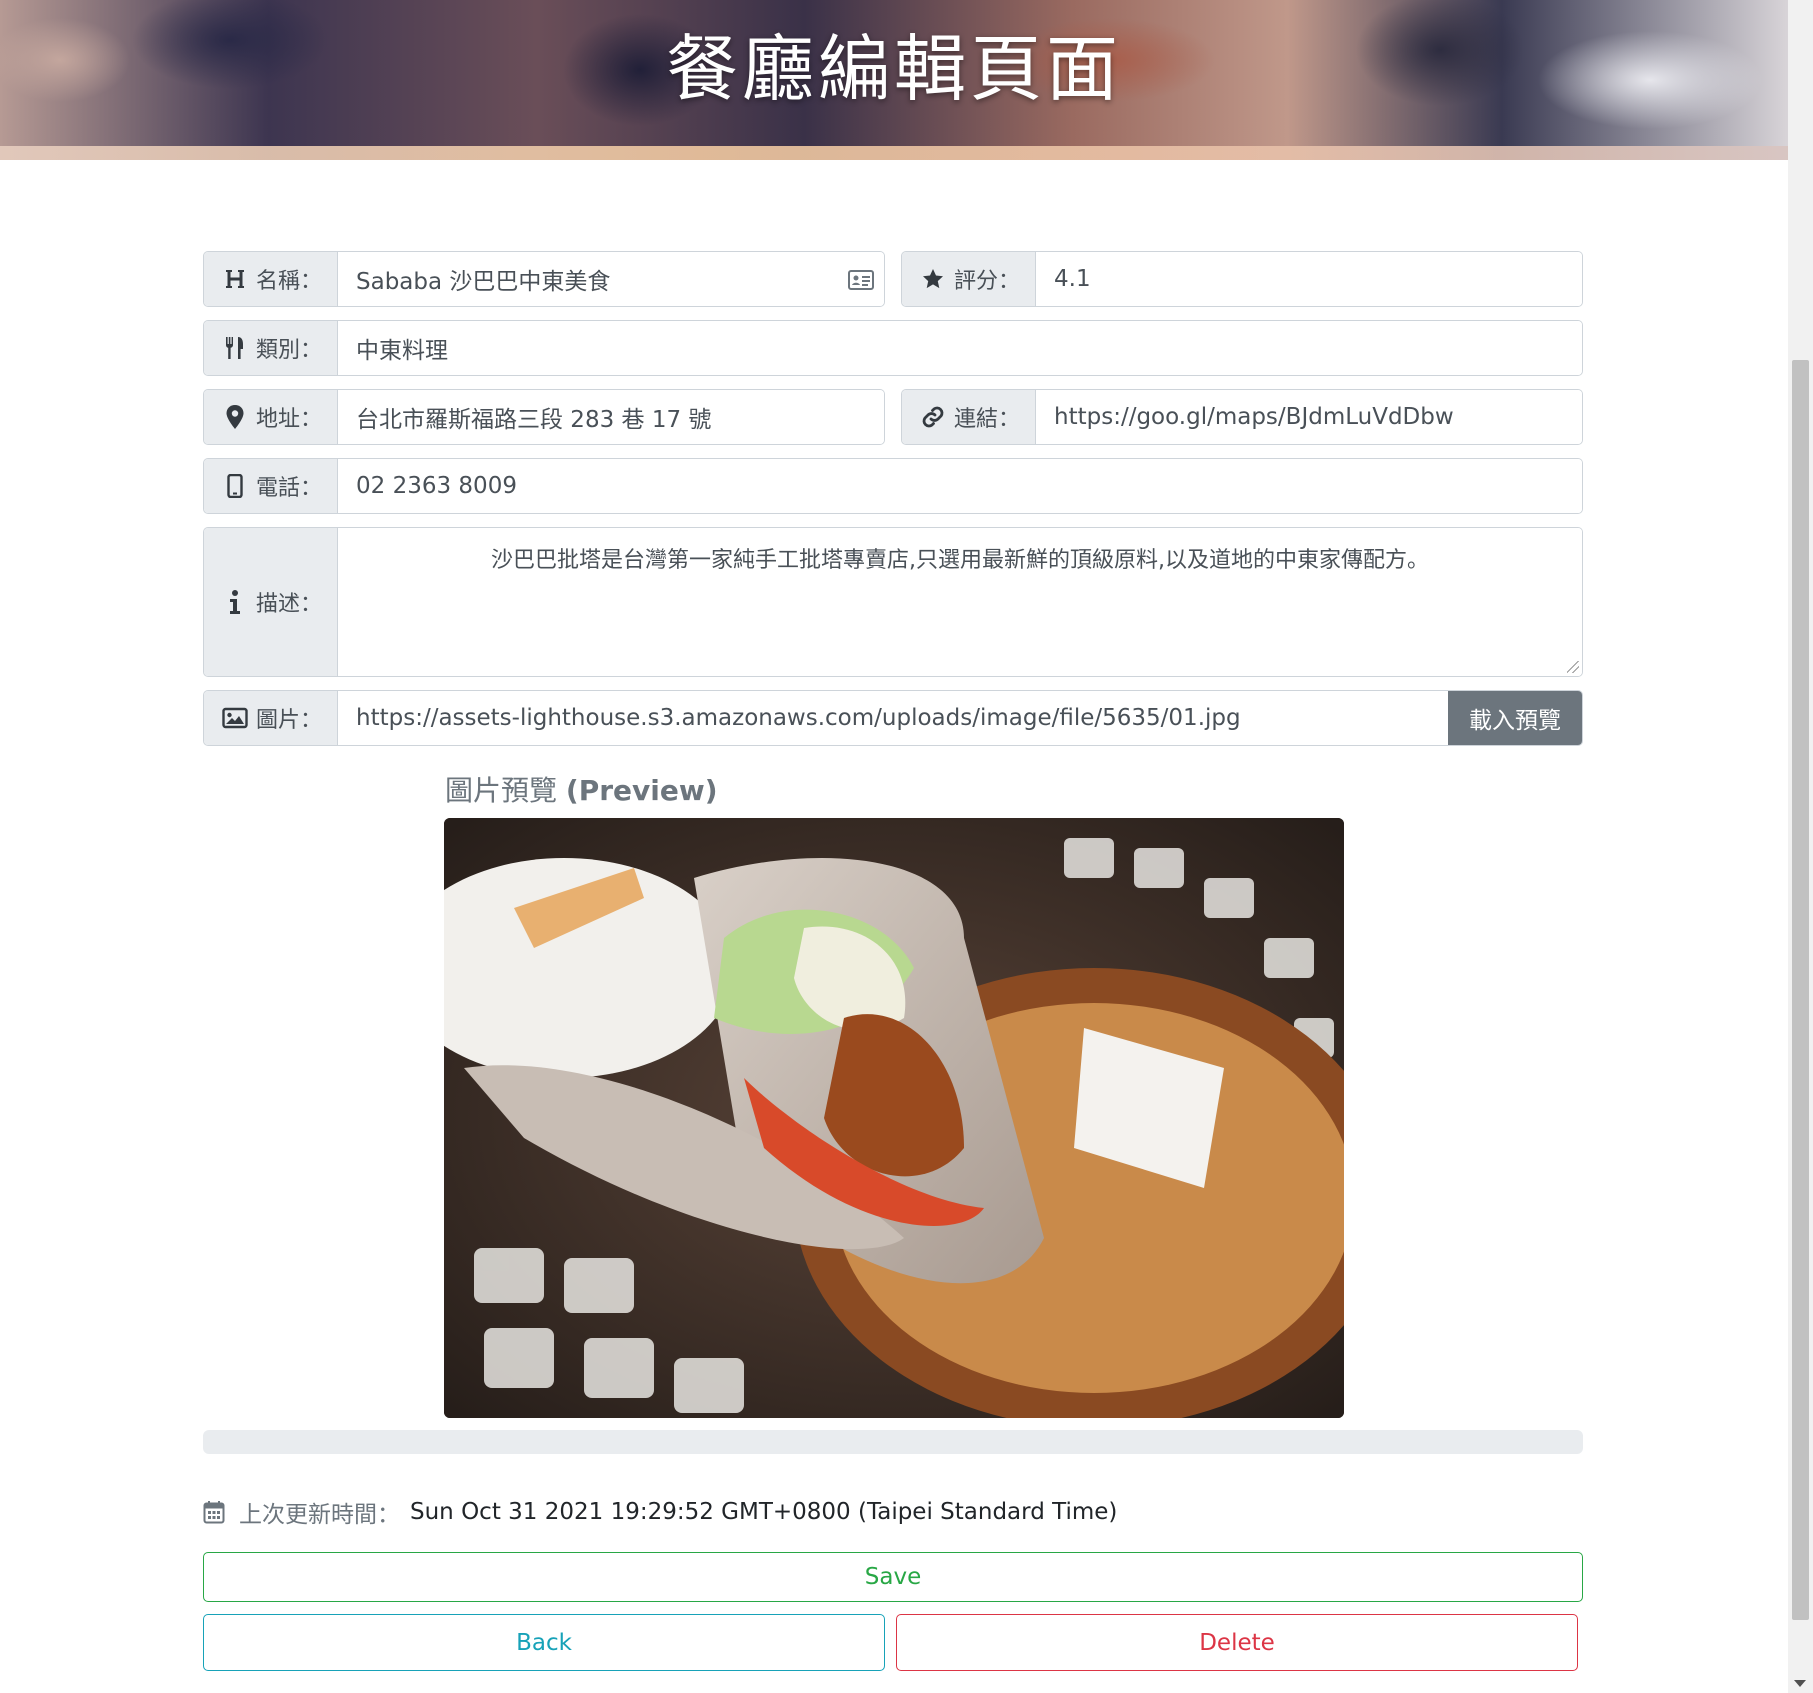 The width and height of the screenshot is (1813, 1693). I want to click on image-url-input, so click(893, 718).